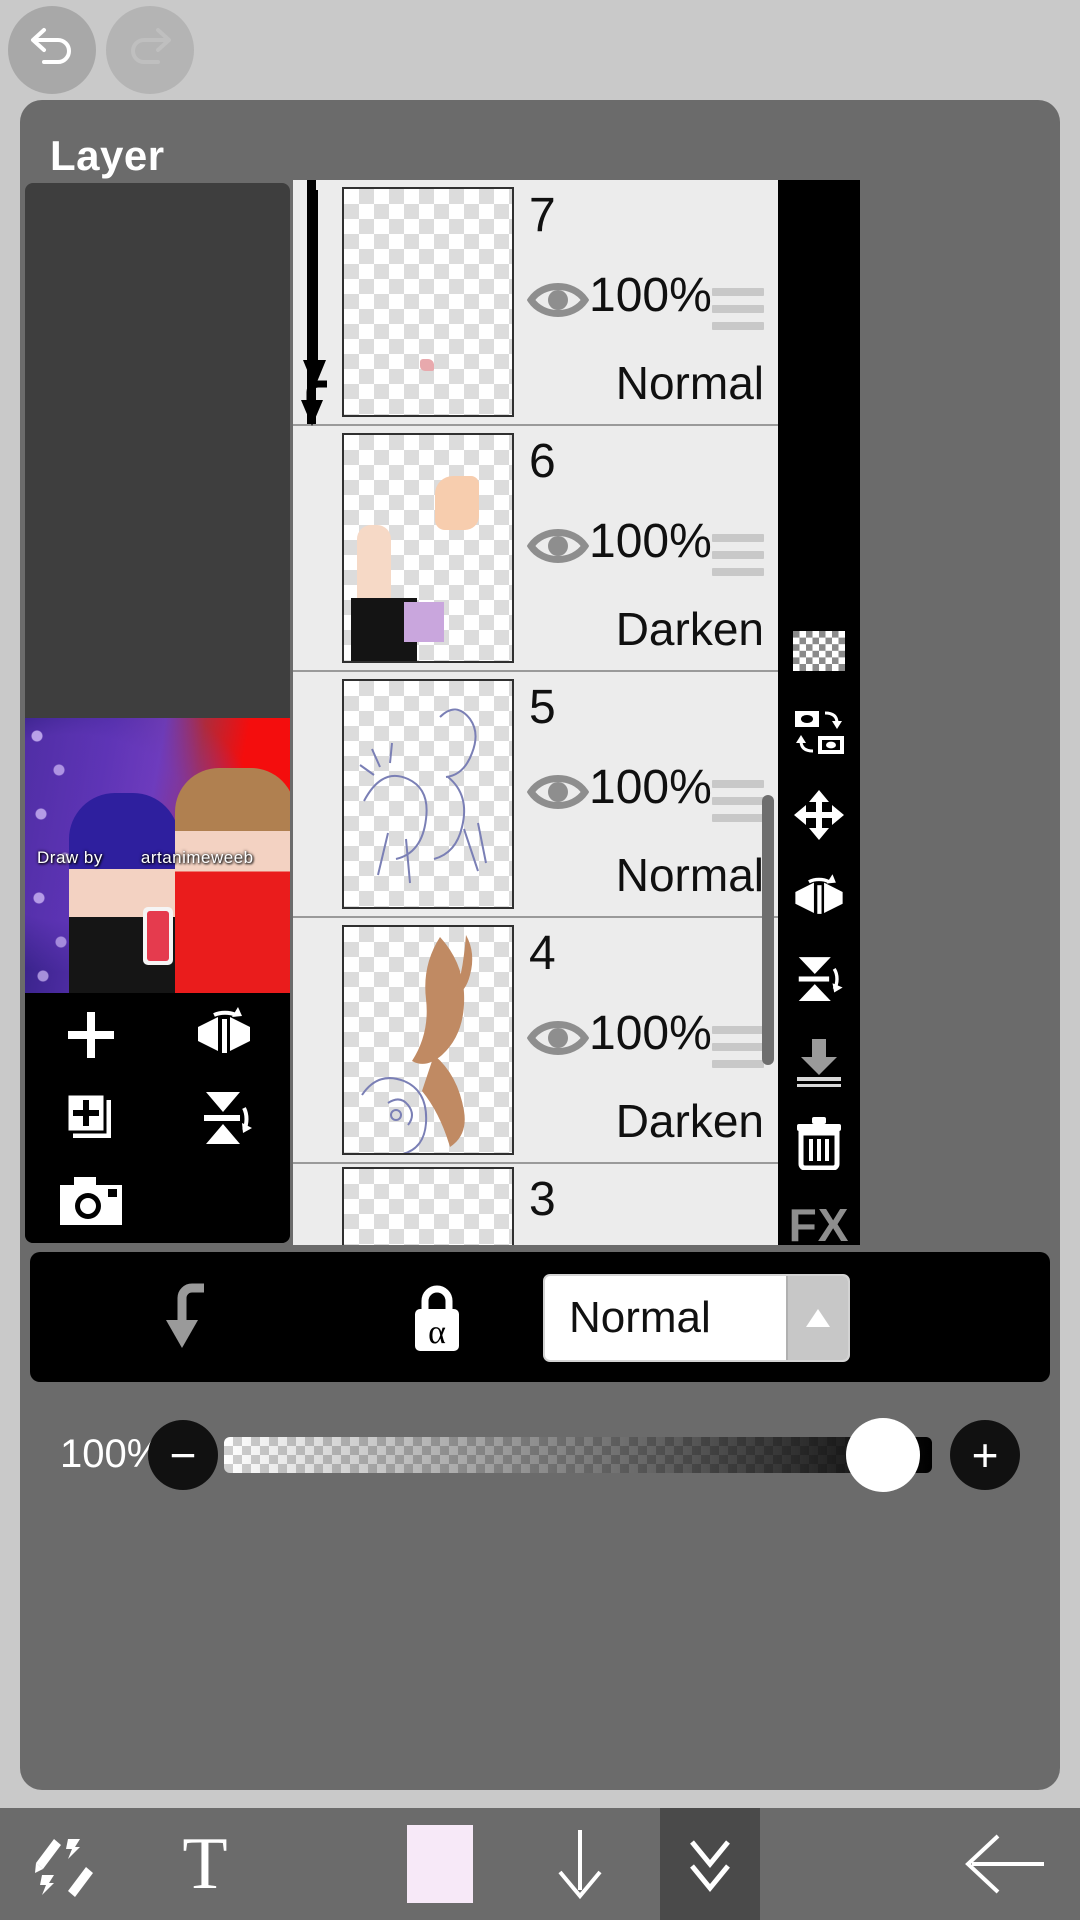  I want to click on layer-number: 5, so click(542, 707).